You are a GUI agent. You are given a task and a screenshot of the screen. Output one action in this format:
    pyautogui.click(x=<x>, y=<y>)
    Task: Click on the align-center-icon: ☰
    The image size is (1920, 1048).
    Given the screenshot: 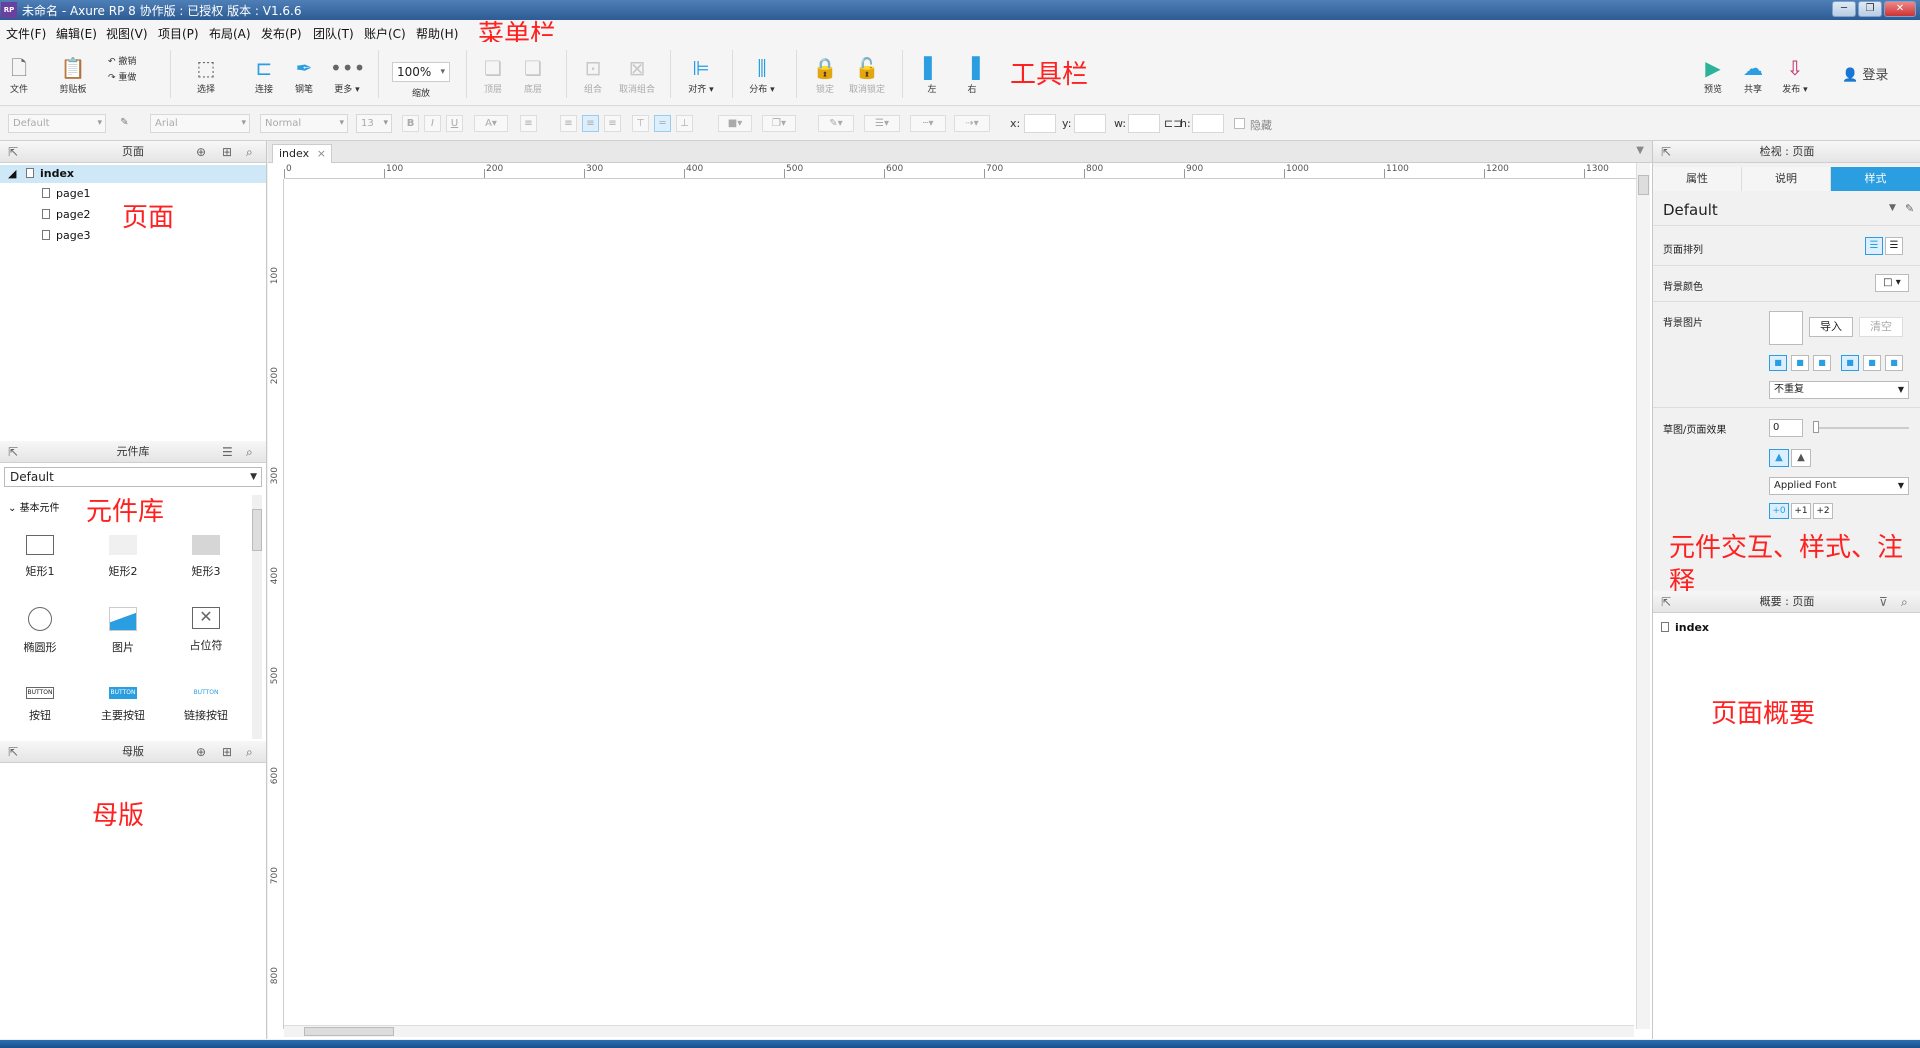 What is the action you would take?
    pyautogui.click(x=1894, y=246)
    